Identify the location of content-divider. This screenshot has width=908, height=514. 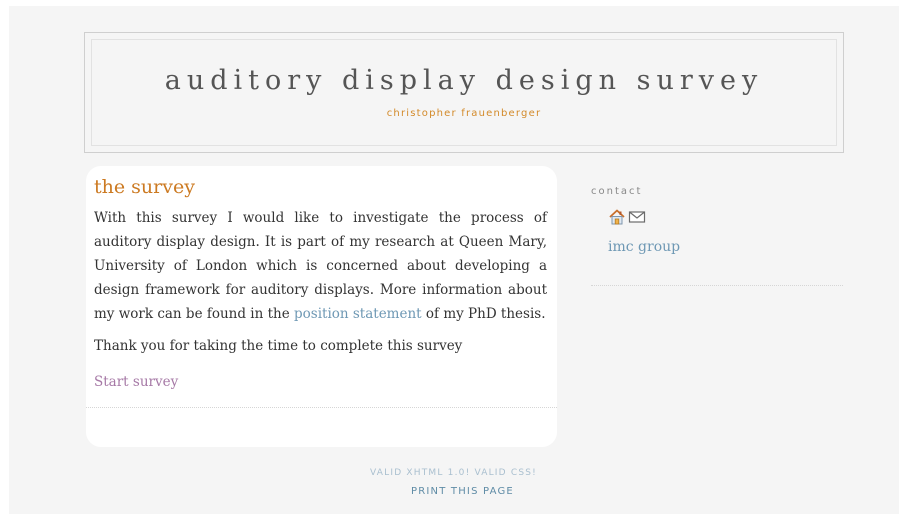
(321, 407).